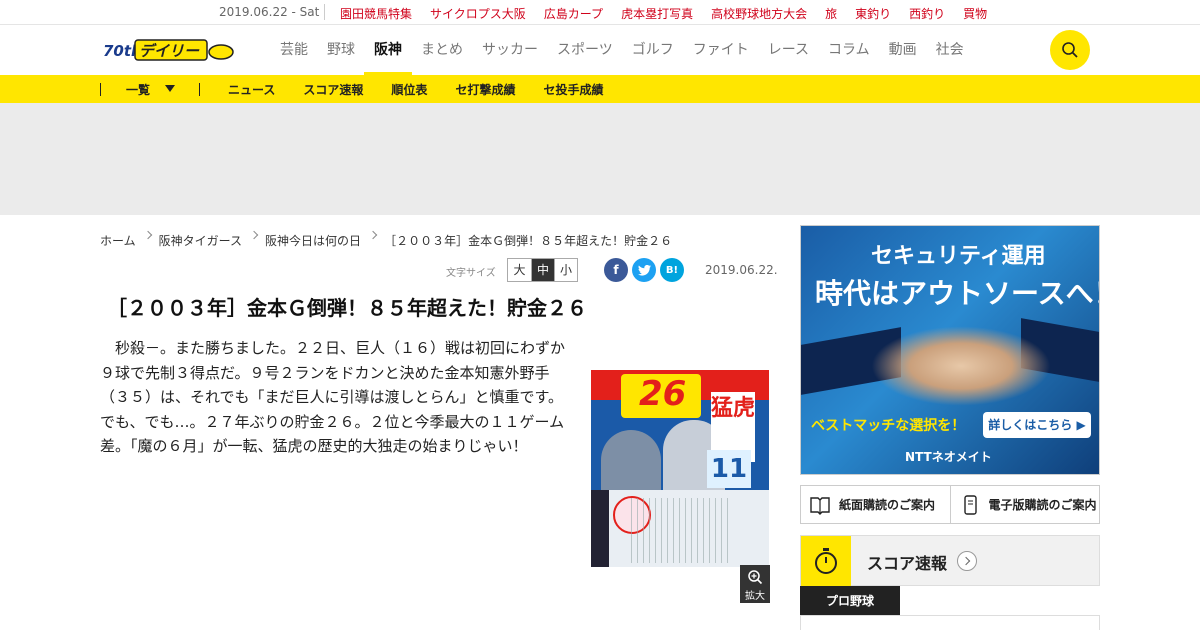  Describe the element at coordinates (138, 89) in the screenshot. I see `all-menu-button: 一覧` at that location.